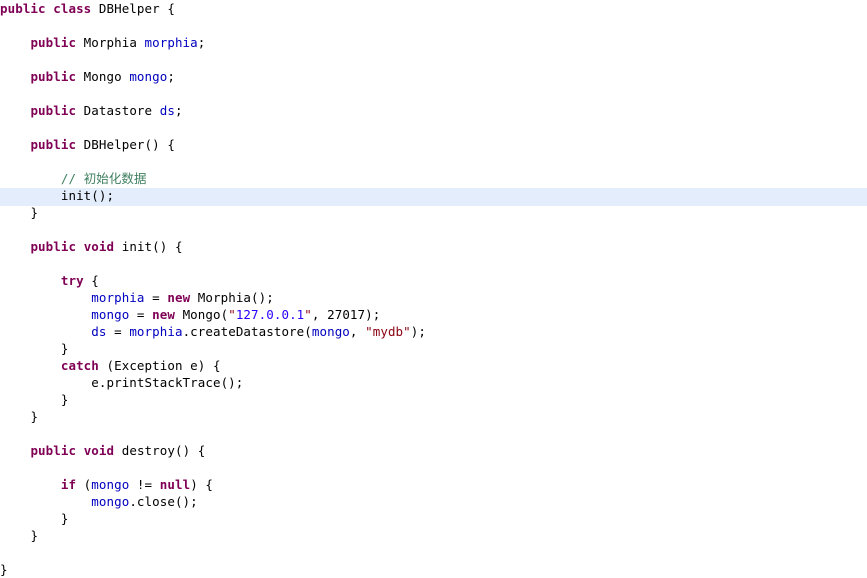 This screenshot has height=578, width=867. I want to click on code-token: );, so click(418, 331).